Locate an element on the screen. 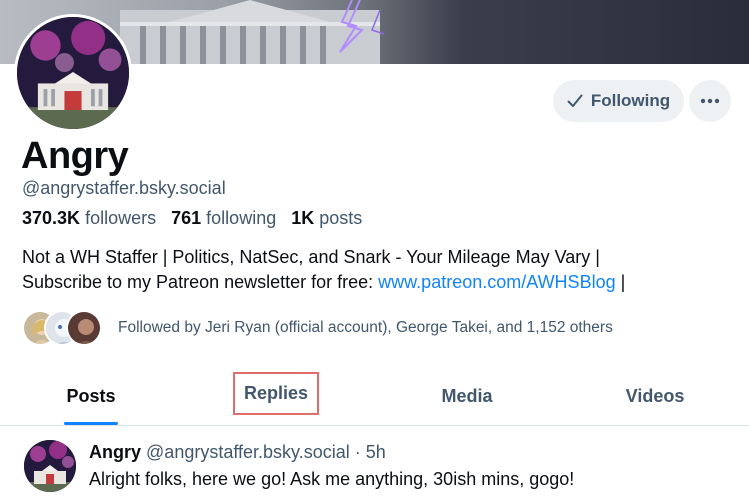  post-header: Angry @angrystaffer.bsky.social · 5h is located at coordinates (237, 452).